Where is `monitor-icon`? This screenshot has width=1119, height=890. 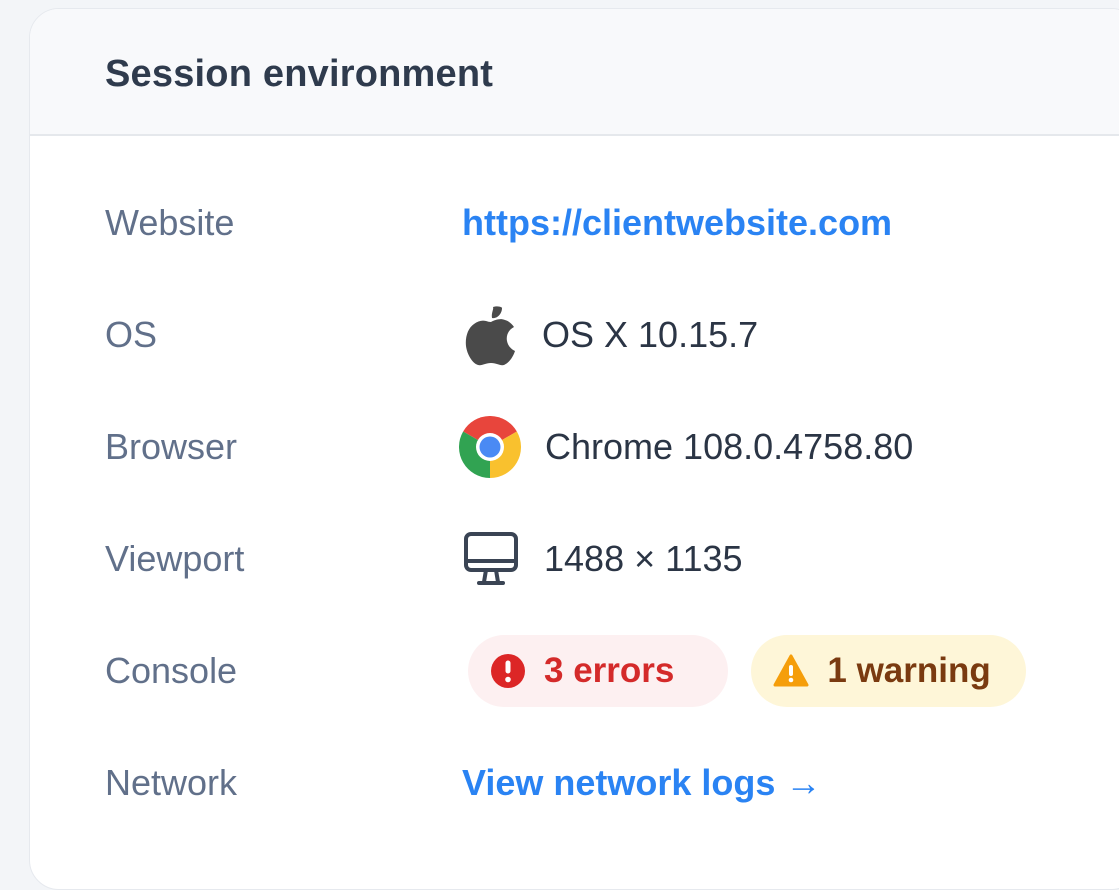
monitor-icon is located at coordinates (491, 559).